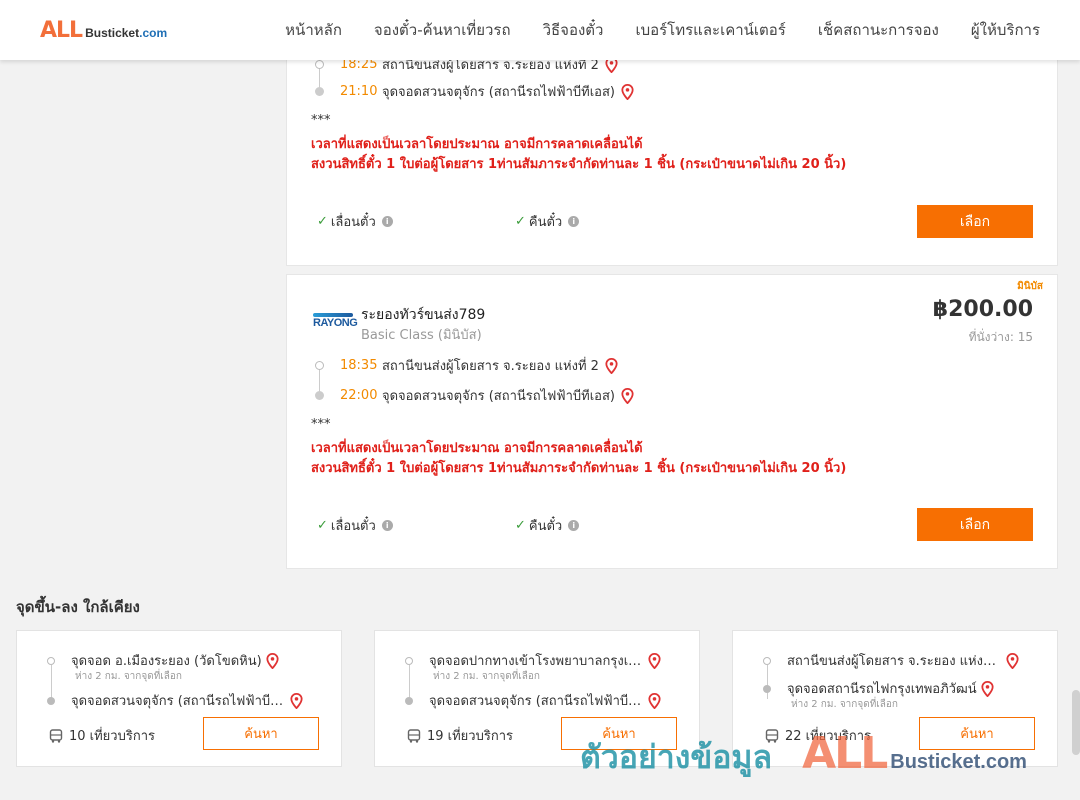 This screenshot has height=800, width=1080. What do you see at coordinates (1030, 286) in the screenshot?
I see `vehicle-type-badge: มินิบัส` at bounding box center [1030, 286].